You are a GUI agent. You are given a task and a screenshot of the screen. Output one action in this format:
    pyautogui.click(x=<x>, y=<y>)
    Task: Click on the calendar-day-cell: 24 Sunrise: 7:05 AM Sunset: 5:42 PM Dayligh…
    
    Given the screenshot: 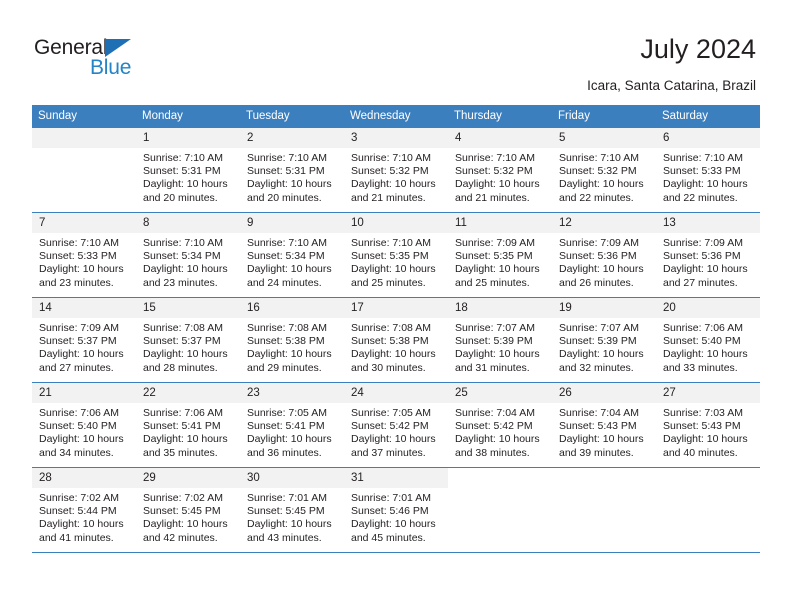 What is the action you would take?
    pyautogui.click(x=396, y=425)
    